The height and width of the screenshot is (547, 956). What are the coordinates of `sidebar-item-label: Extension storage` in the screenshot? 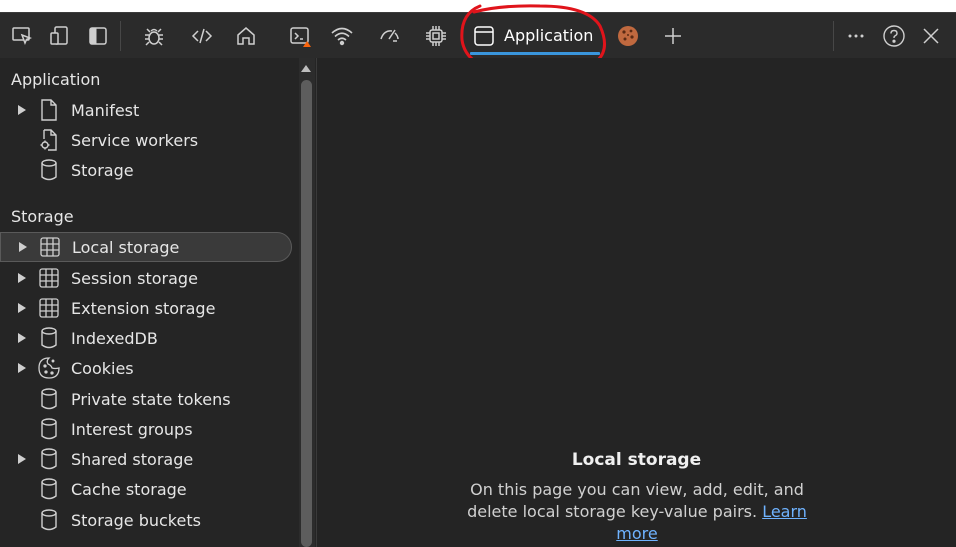 It's located at (143, 308).